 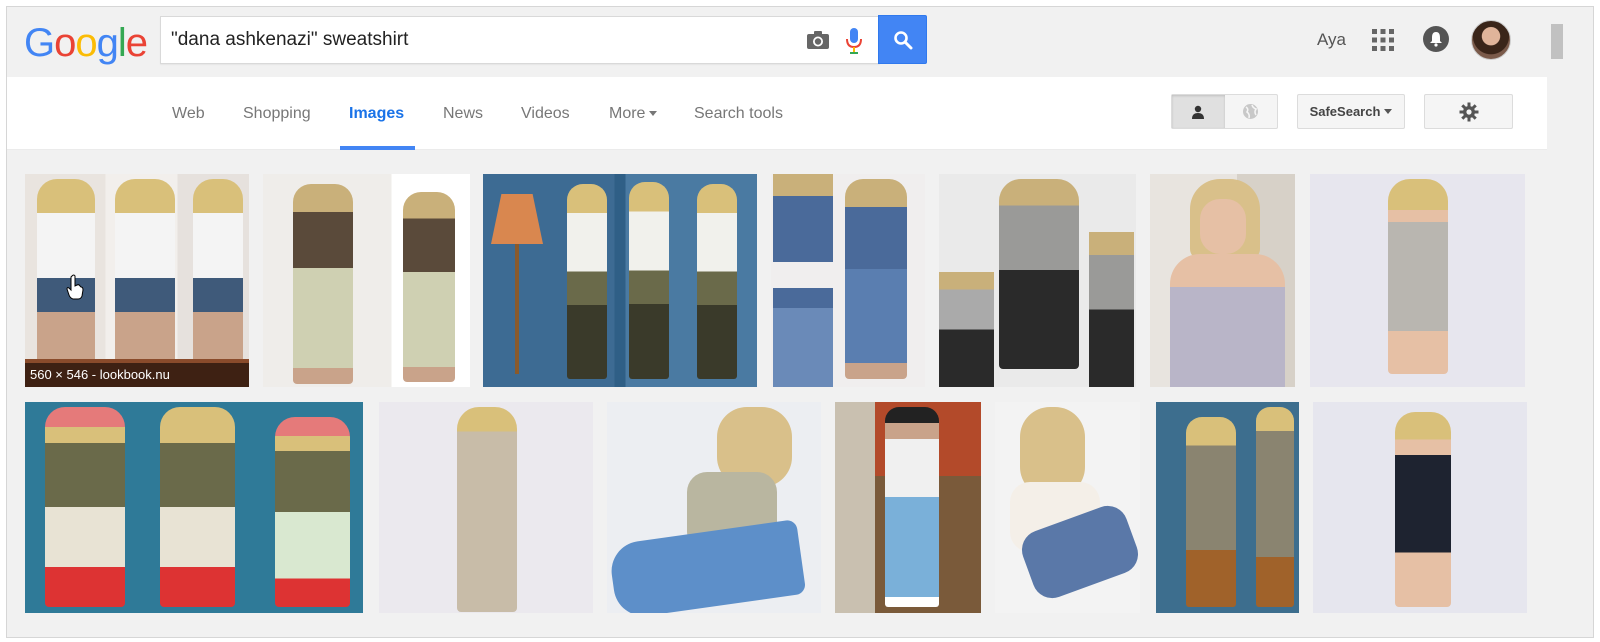 What do you see at coordinates (738, 114) in the screenshot?
I see `tab-search-tools: Search tools` at bounding box center [738, 114].